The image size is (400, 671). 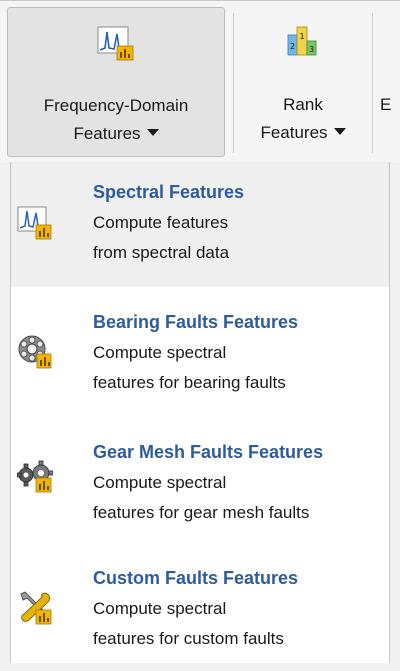 I want to click on rank-label-line2: Features, so click(x=303, y=133).